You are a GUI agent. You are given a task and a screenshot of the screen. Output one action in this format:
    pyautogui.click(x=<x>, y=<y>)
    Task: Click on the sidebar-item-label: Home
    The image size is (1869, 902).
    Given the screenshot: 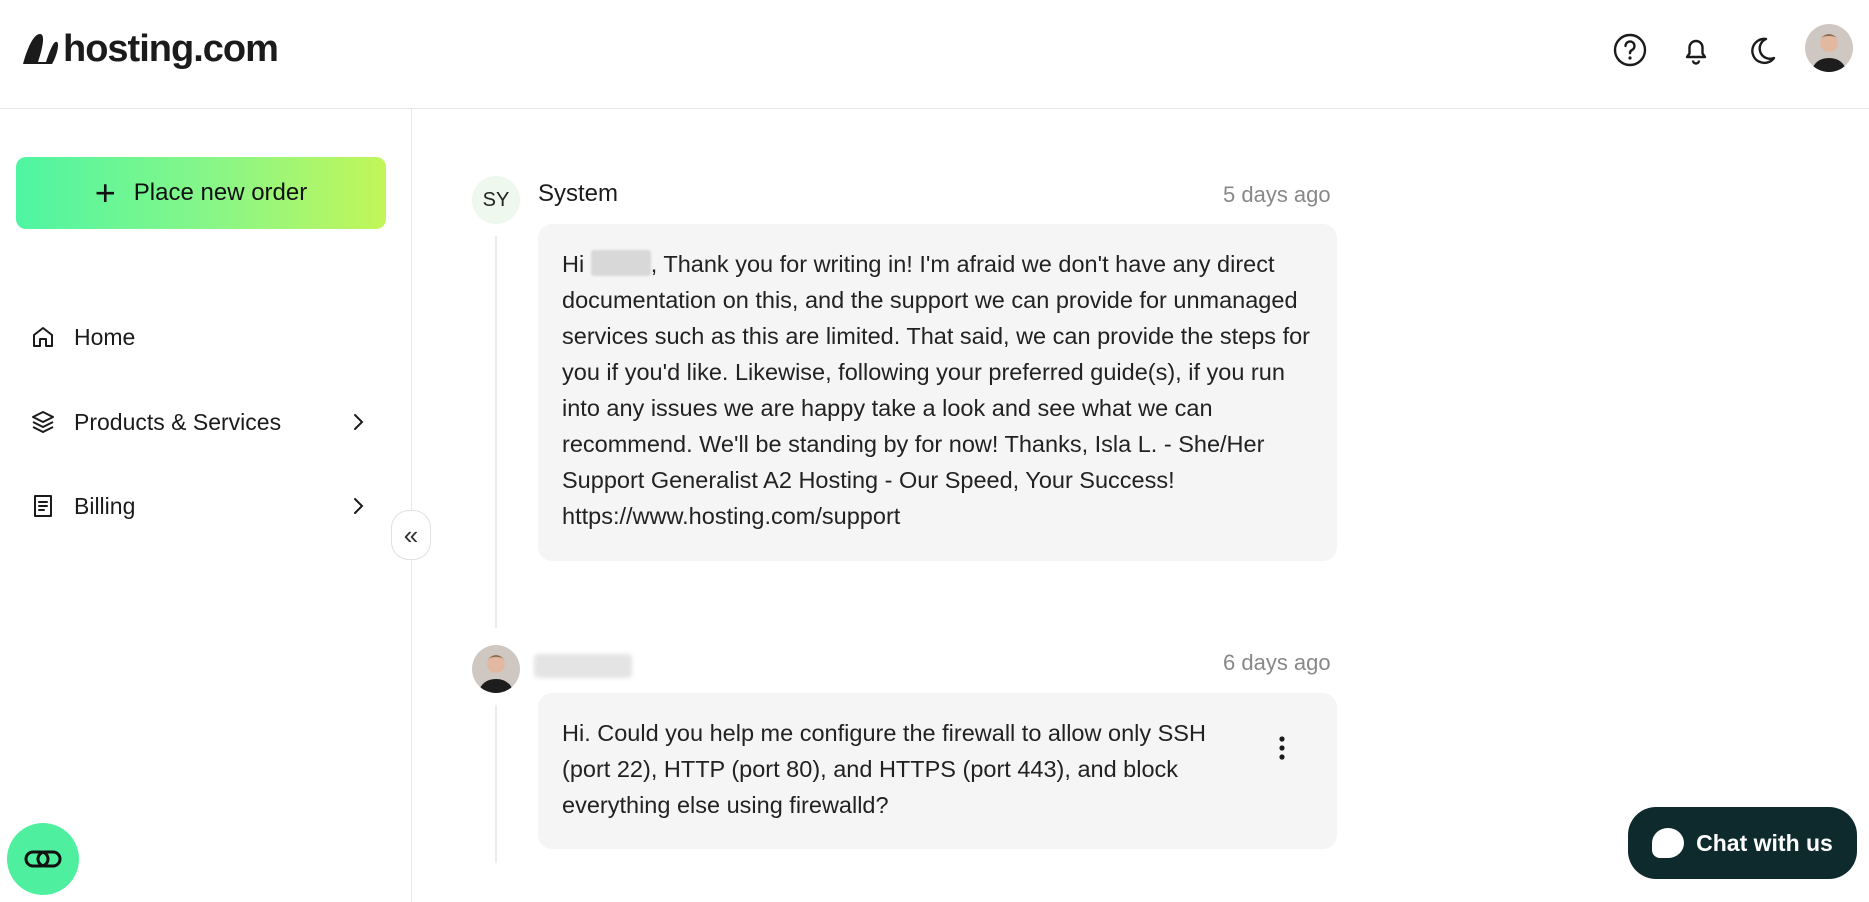 What is the action you would take?
    pyautogui.click(x=105, y=336)
    